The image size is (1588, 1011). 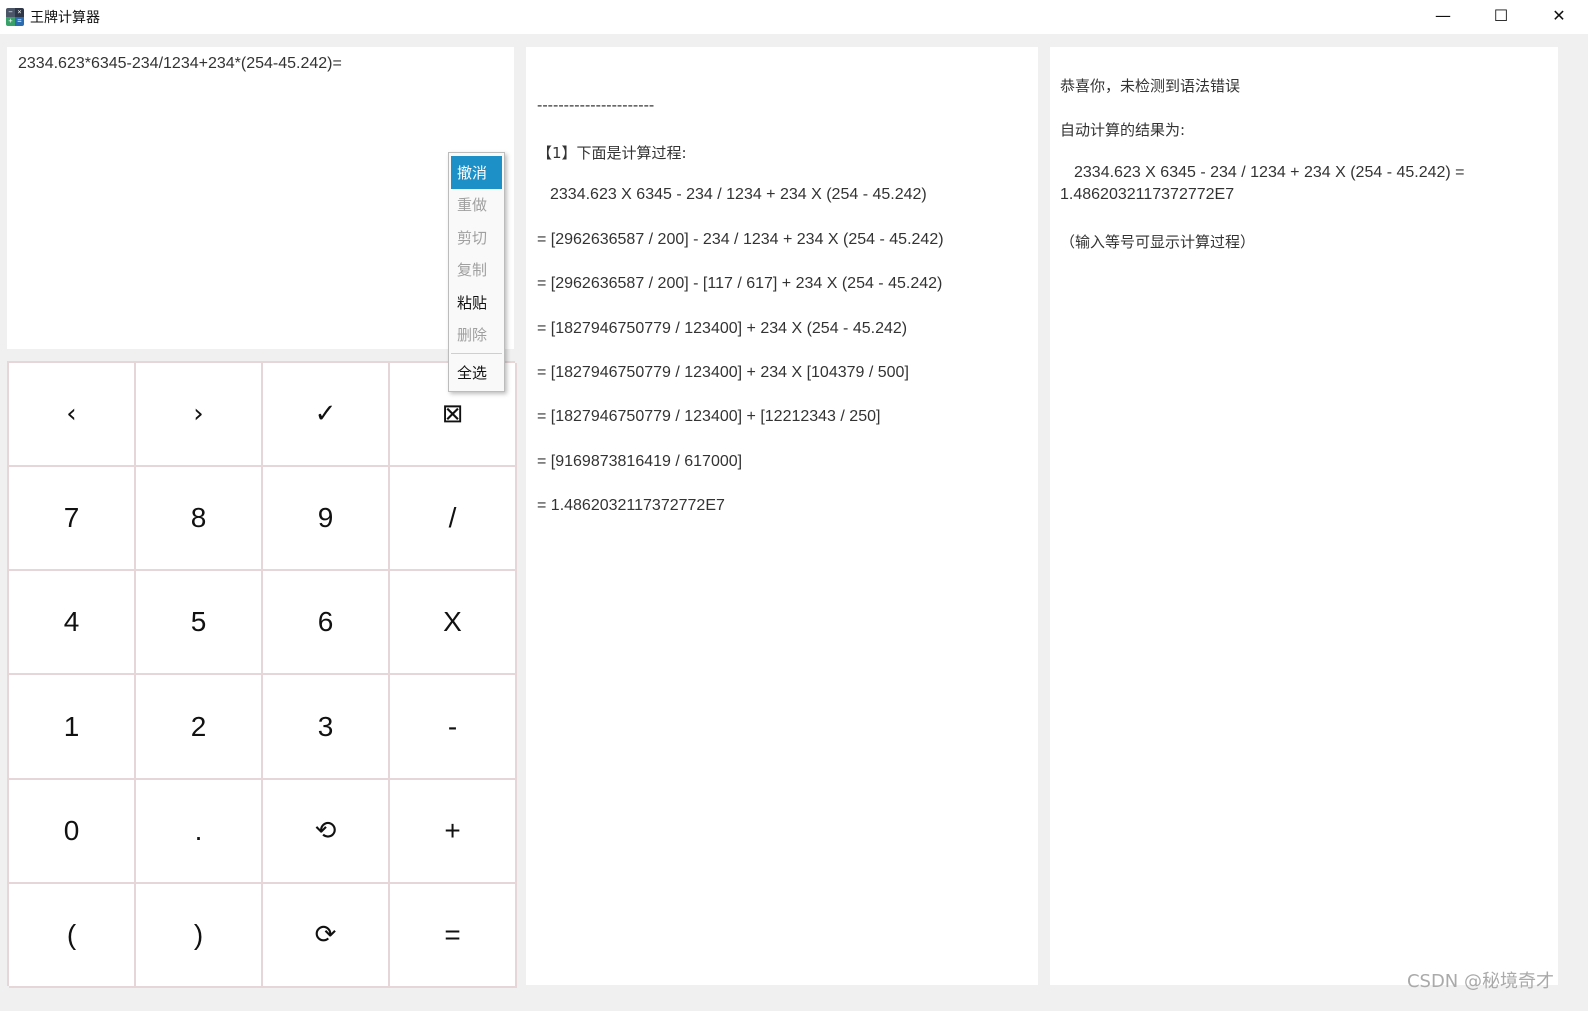 I want to click on key-4: 4, so click(x=72, y=623).